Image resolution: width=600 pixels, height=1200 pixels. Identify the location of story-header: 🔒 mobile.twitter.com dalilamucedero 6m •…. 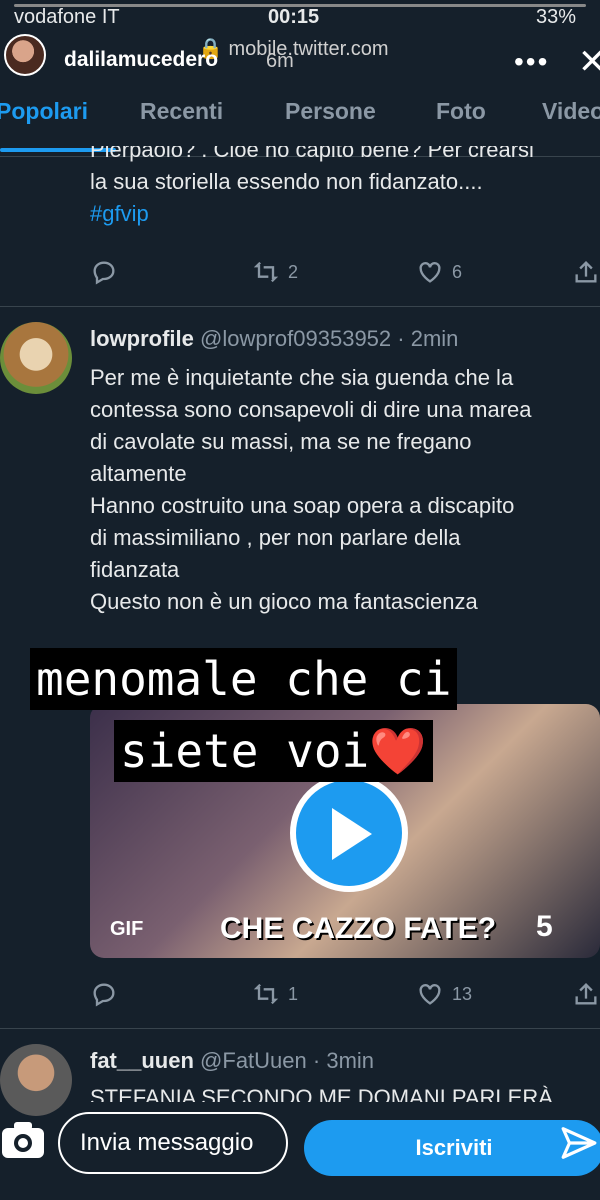
(300, 62).